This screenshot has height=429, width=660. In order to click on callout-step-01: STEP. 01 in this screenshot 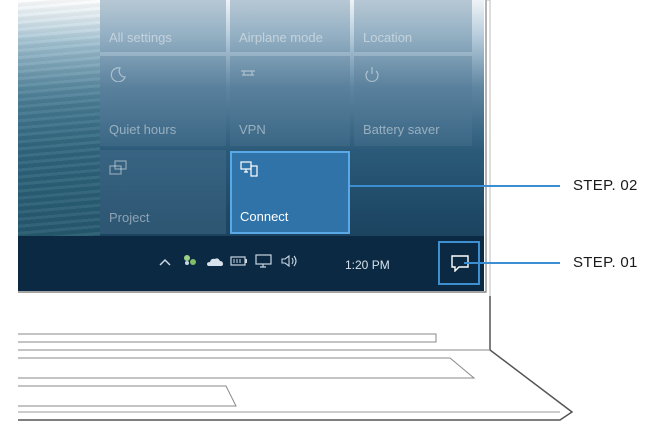, I will do `click(605, 262)`.